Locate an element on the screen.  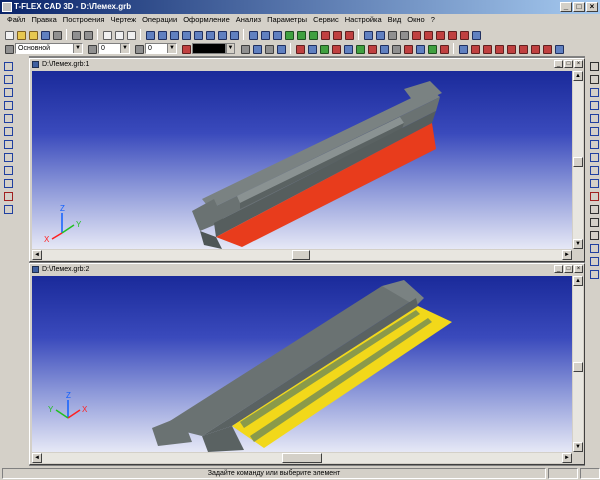
view-iso-icon is located at coordinates (593, 273).